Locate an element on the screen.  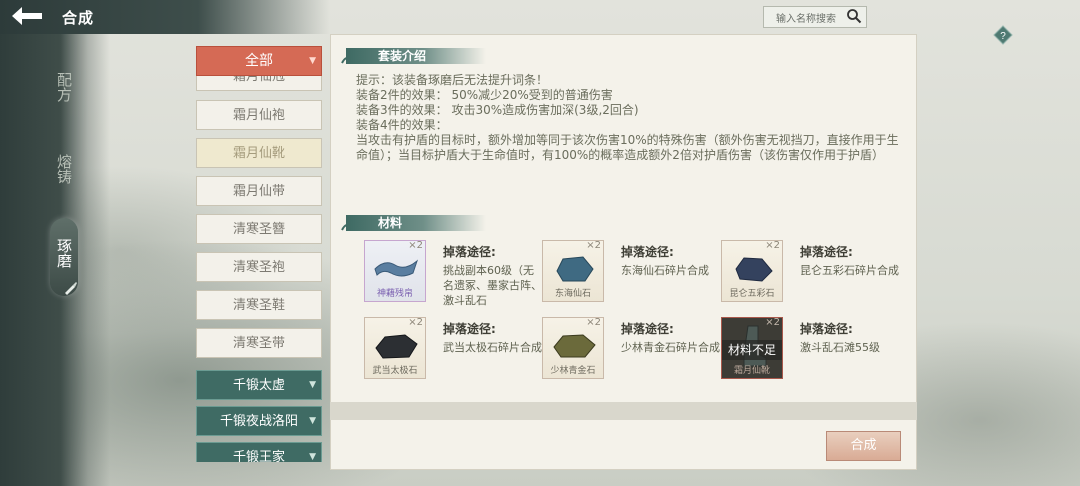
silk-scrap-icon is located at coordinates (396, 268).